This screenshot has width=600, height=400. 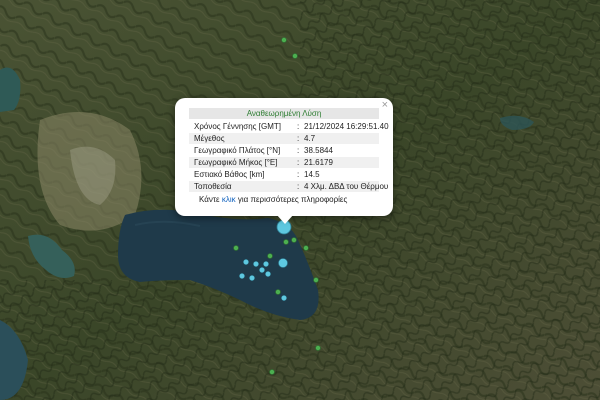 I want to click on info-value: 4 Χλμ. ΔΒΔ του Θέρμου, so click(x=346, y=186).